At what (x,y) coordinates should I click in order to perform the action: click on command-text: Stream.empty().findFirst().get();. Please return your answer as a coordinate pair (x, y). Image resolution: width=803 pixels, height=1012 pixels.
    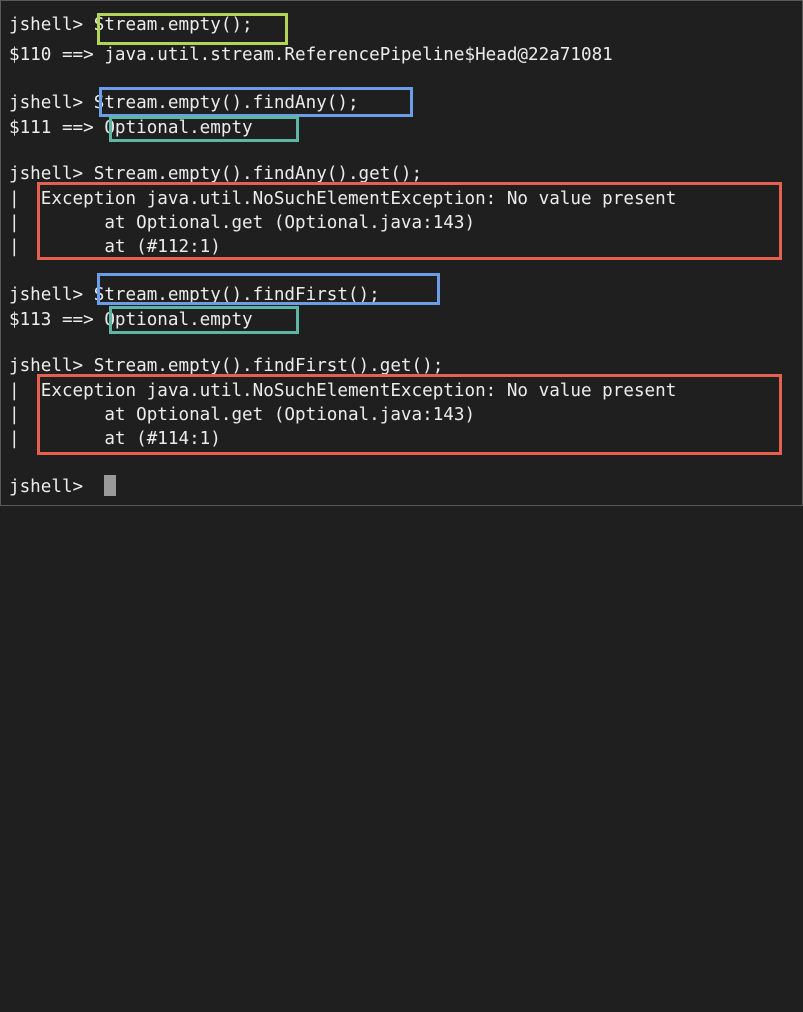
    Looking at the image, I should click on (268, 366).